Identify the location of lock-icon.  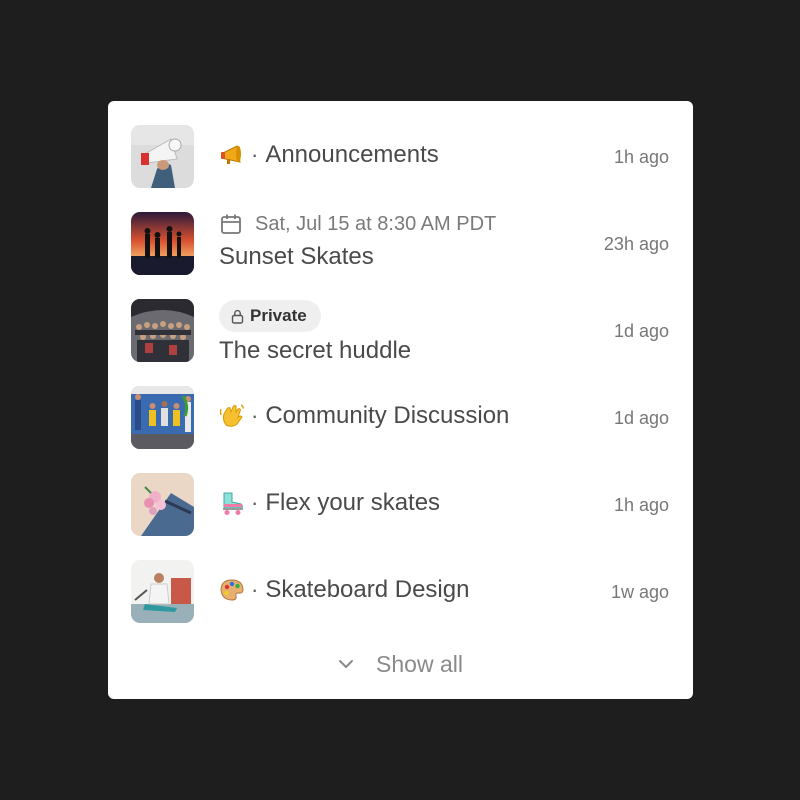
(237, 316).